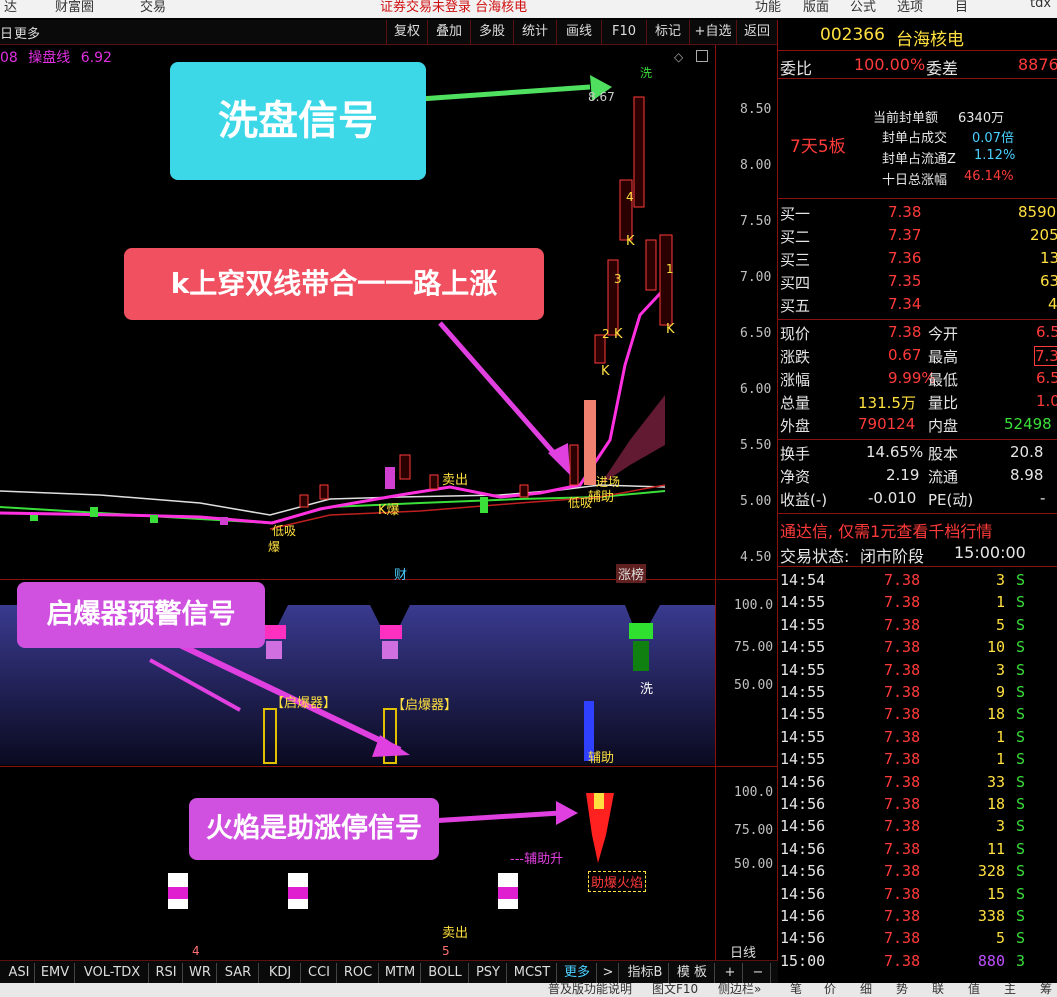 Image resolution: width=1057 pixels, height=997 pixels. What do you see at coordinates (400, 973) in the screenshot?
I see `tab-mtm: MTM` at bounding box center [400, 973].